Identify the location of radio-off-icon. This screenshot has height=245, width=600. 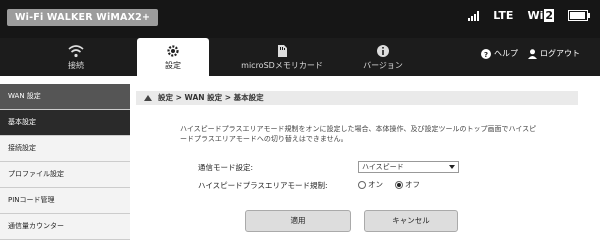
(399, 185).